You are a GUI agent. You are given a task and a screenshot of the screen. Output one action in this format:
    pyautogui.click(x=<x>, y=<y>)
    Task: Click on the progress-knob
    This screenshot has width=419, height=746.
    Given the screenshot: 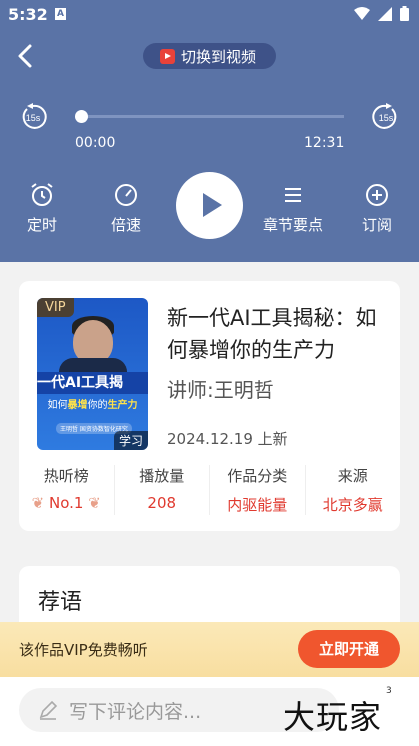 What is the action you would take?
    pyautogui.click(x=81, y=116)
    